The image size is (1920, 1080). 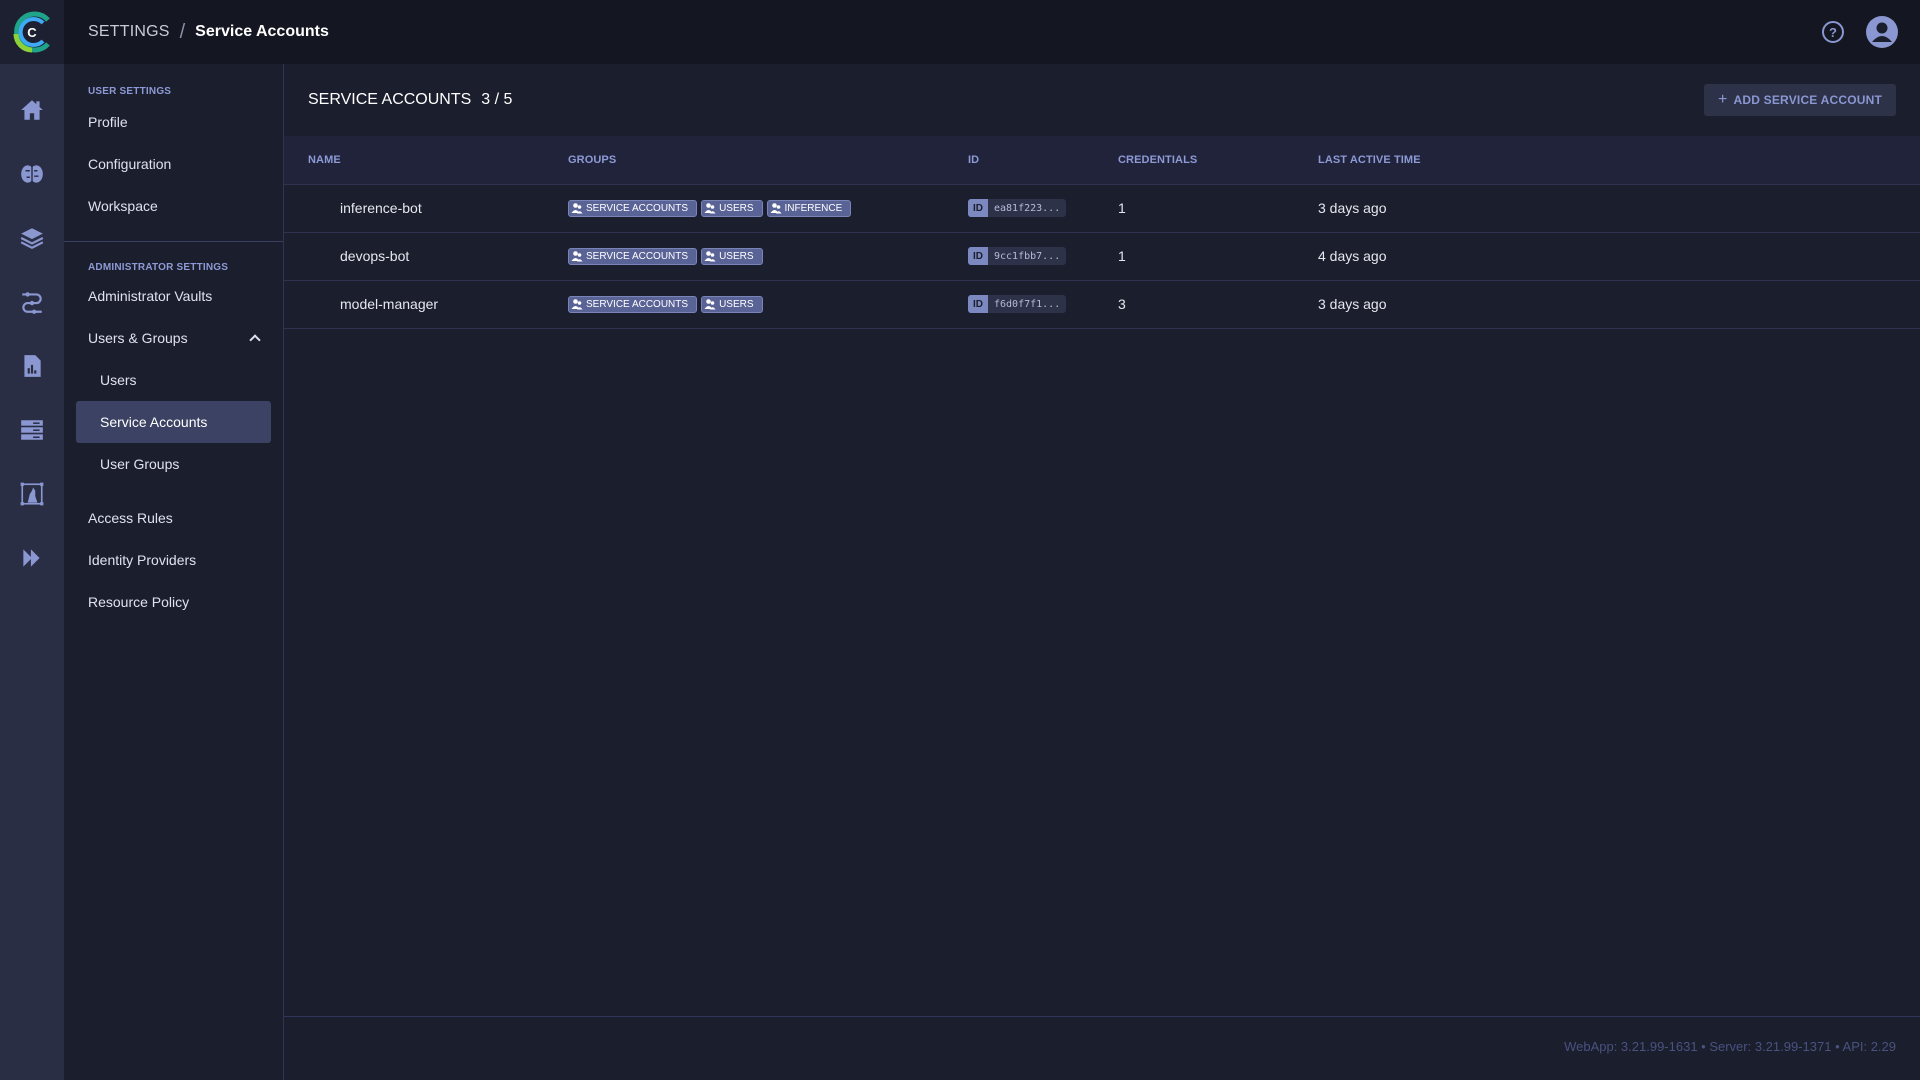 What do you see at coordinates (426, 160) in the screenshot?
I see `column-header-name: NAME` at bounding box center [426, 160].